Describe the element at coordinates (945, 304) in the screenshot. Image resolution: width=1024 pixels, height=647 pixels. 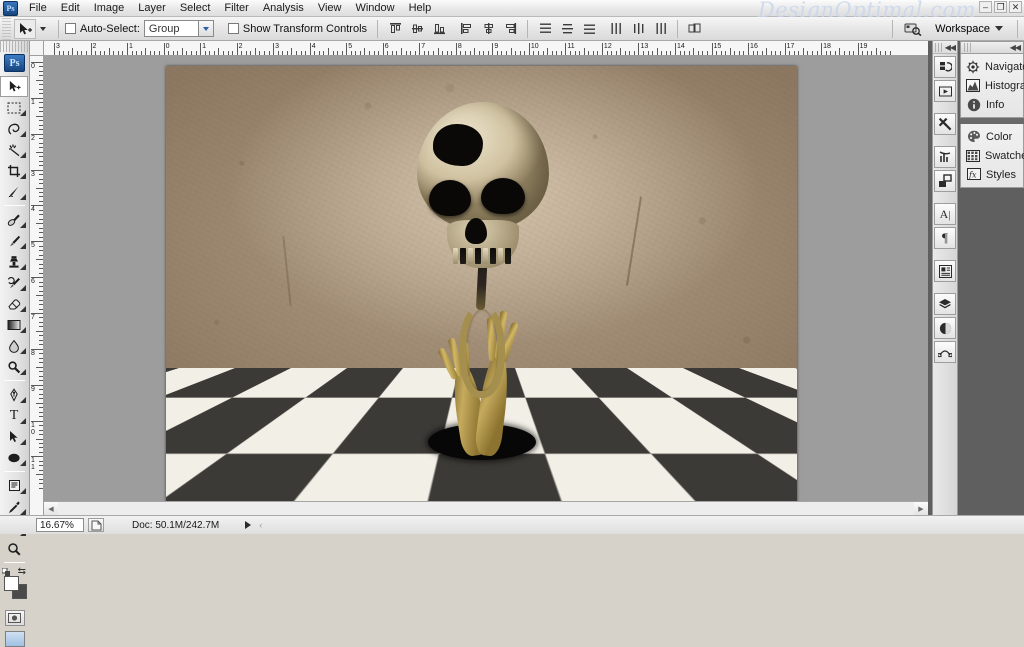
I see `layers-panel-icon` at that location.